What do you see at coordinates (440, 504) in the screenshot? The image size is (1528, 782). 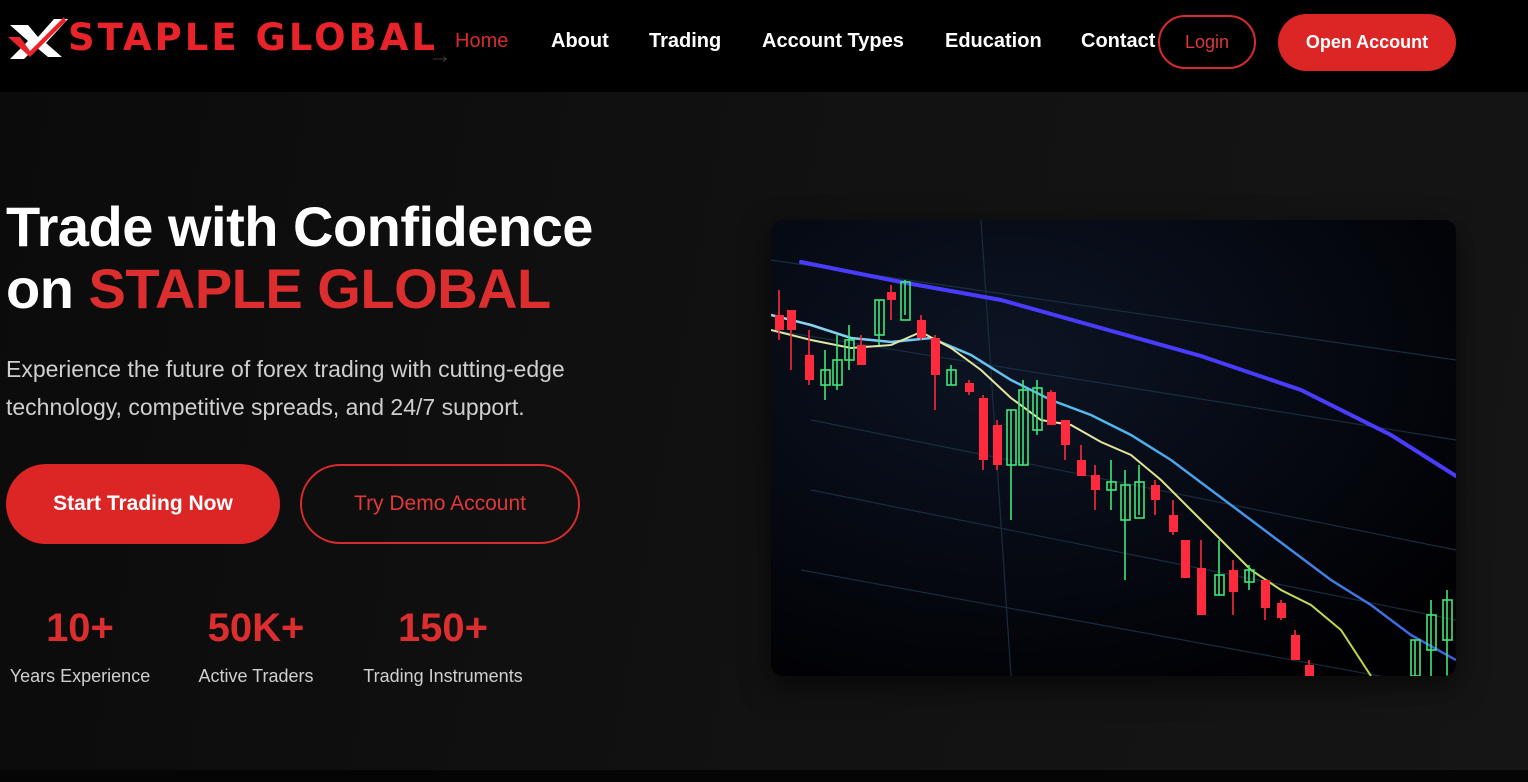 I see `try-demo-button: Try Demo Account` at bounding box center [440, 504].